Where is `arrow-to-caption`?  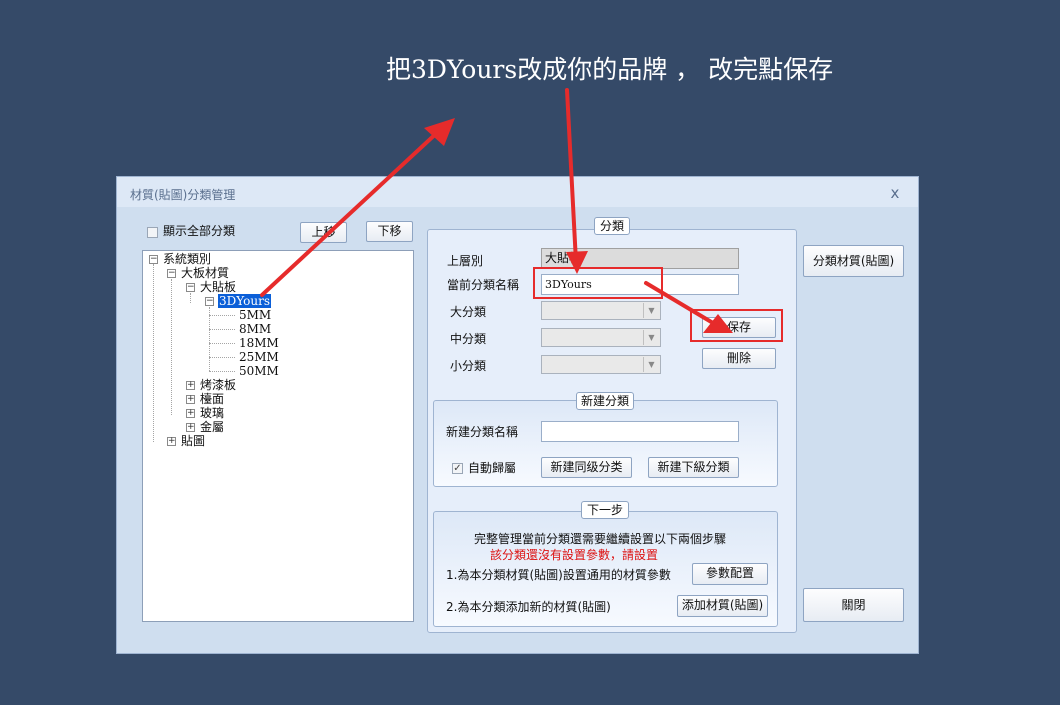
arrow-to-caption is located at coordinates (351, 212).